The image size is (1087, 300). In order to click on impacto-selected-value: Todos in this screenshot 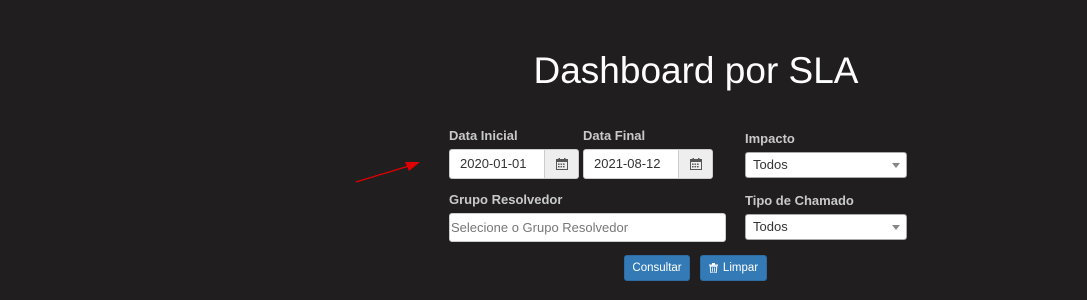, I will do `click(770, 164)`.